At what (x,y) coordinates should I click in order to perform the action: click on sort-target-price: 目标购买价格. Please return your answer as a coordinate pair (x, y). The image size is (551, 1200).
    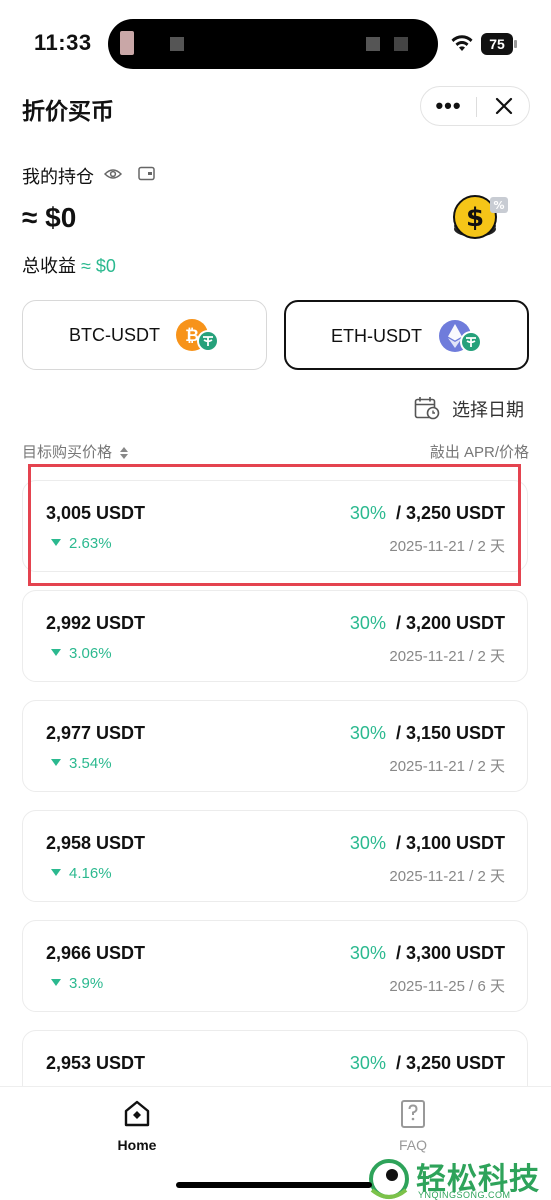
    Looking at the image, I should click on (75, 451).